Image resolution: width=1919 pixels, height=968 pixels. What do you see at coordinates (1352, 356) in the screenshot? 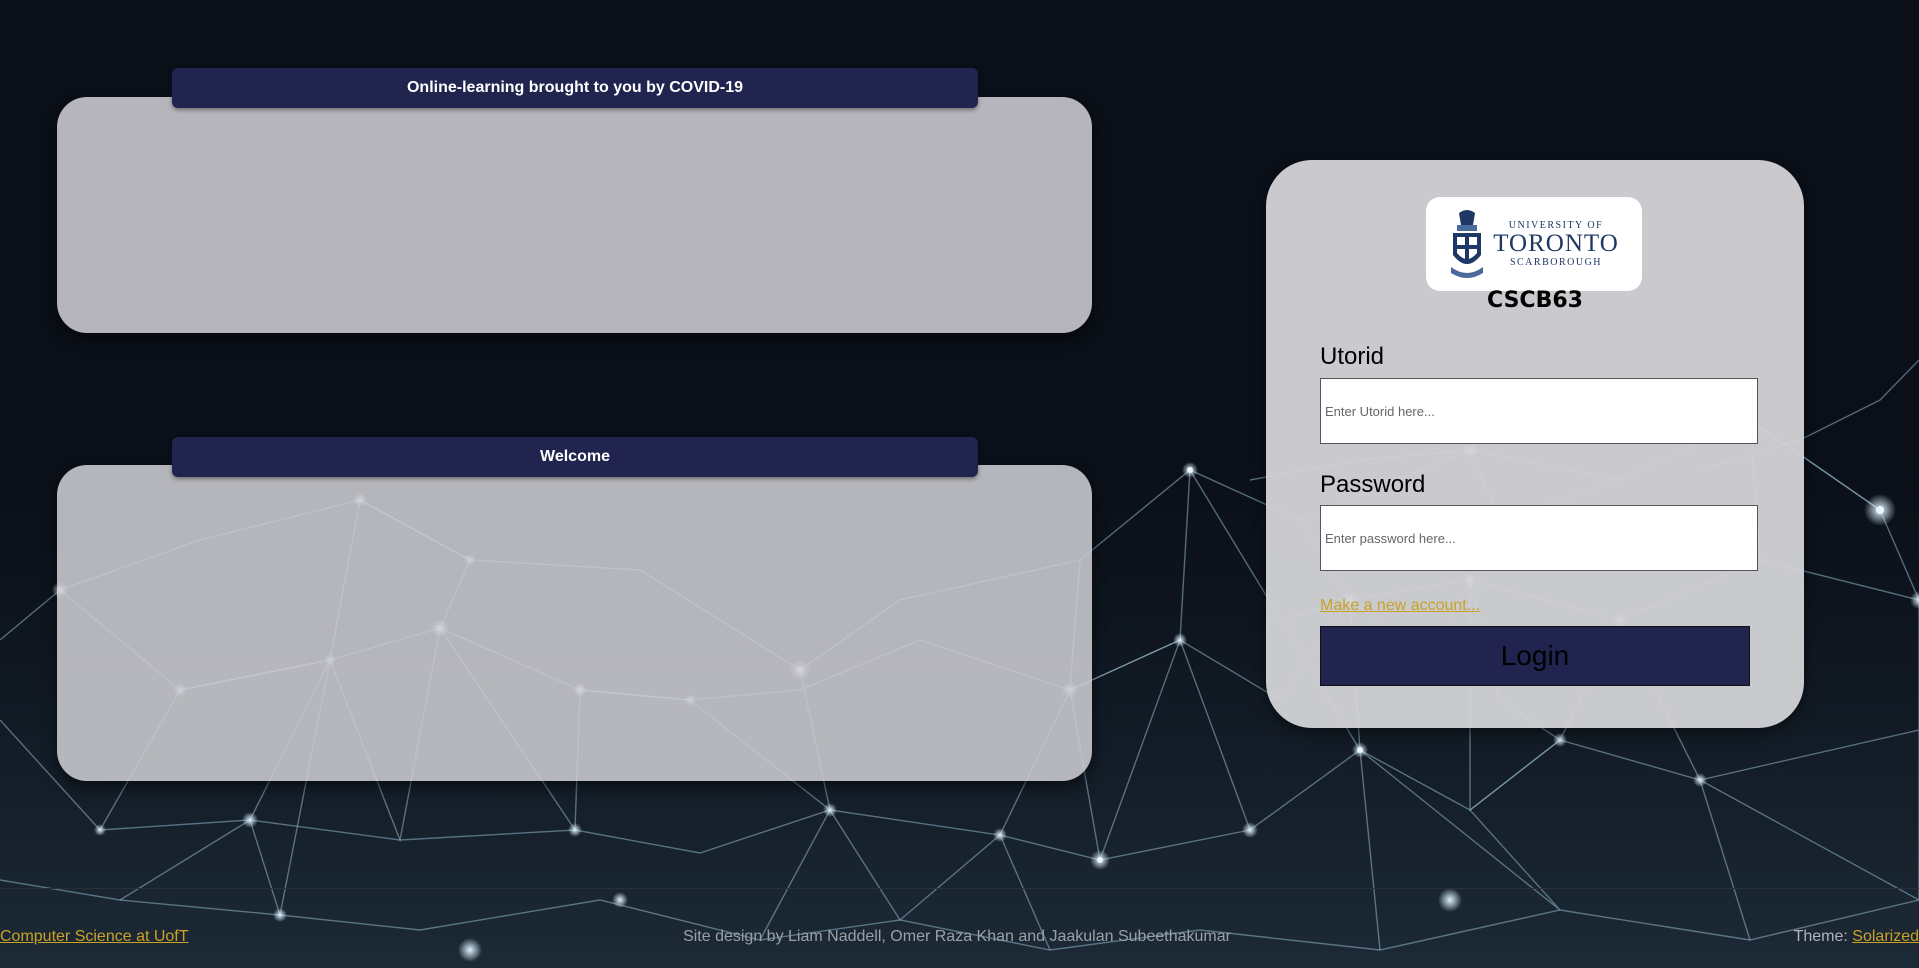
I see `utorid-label: Utorid` at bounding box center [1352, 356].